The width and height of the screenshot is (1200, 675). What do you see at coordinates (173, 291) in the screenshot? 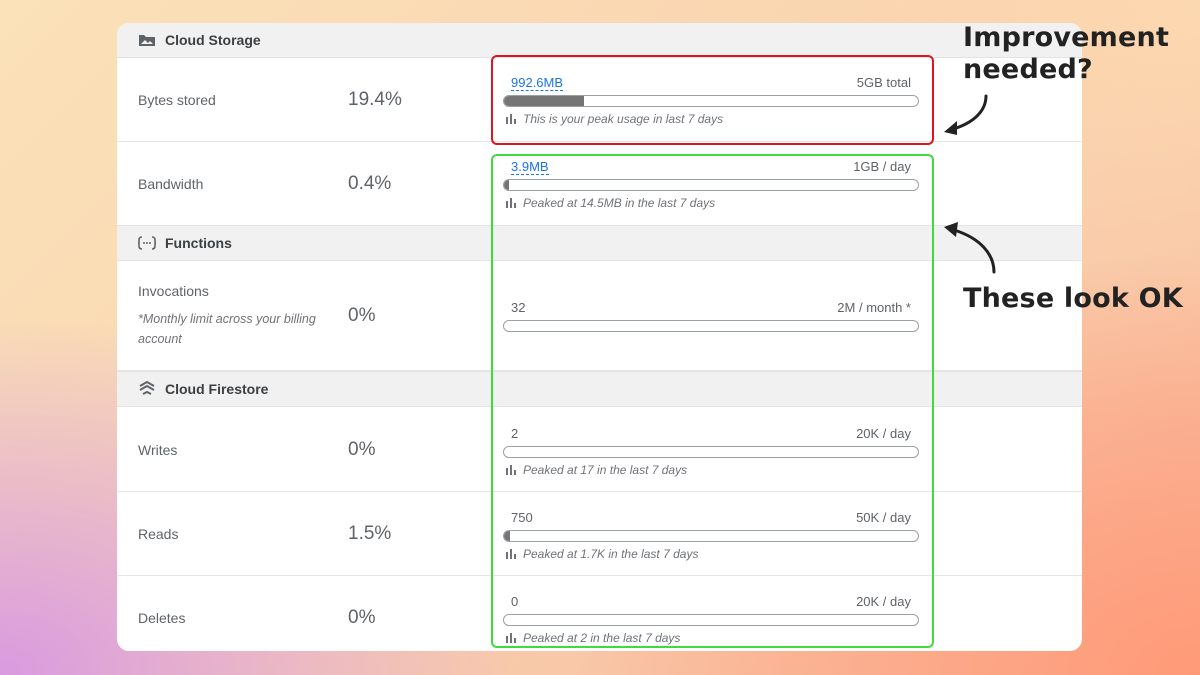
I see `row-label: Invocations` at bounding box center [173, 291].